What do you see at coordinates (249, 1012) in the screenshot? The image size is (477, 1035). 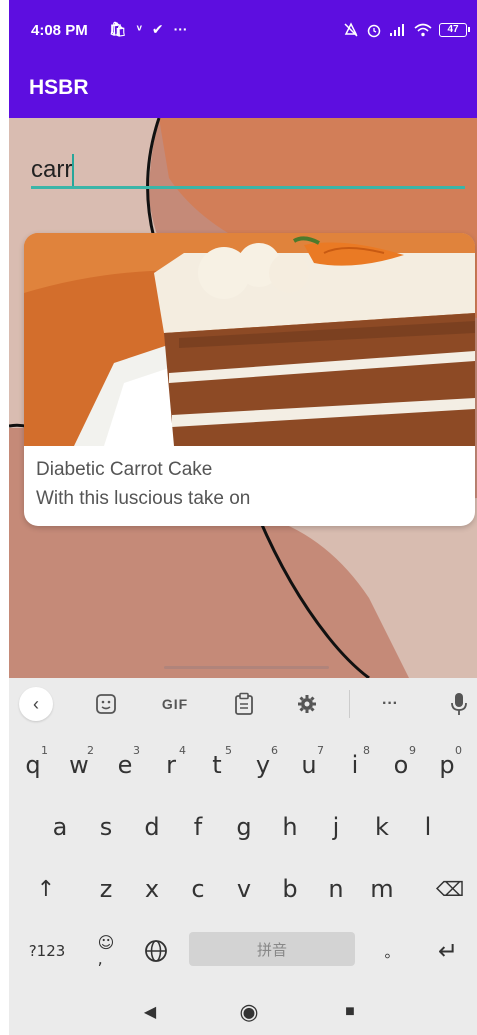 I see `nav-home-button: ◉` at bounding box center [249, 1012].